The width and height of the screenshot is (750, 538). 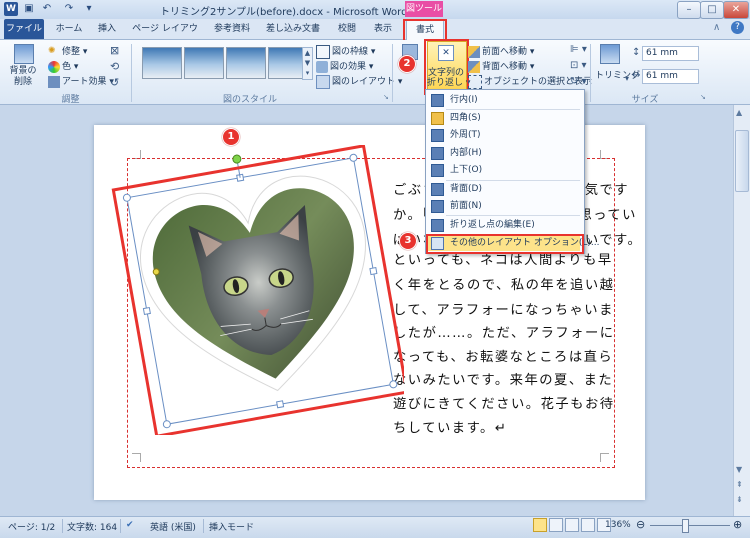 What do you see at coordinates (504, 225) in the screenshot?
I see `menu-item-edit-wrap-points: 折り返し点の編集(E)` at bounding box center [504, 225].